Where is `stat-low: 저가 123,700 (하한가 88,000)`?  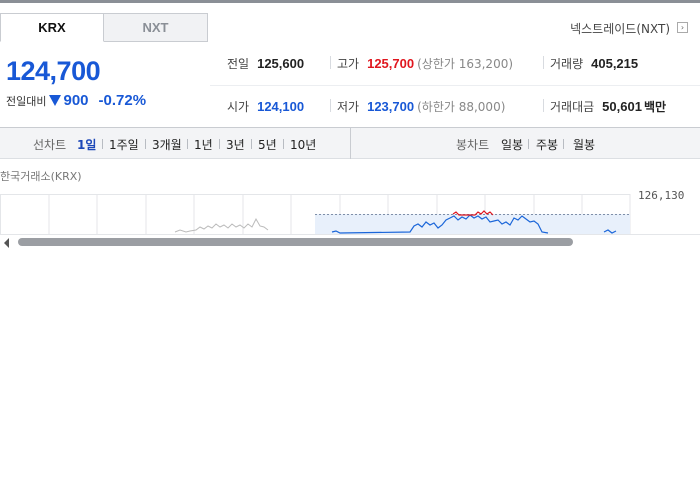
stat-low: 저가 123,700 (하한가 88,000) is located at coordinates (421, 106).